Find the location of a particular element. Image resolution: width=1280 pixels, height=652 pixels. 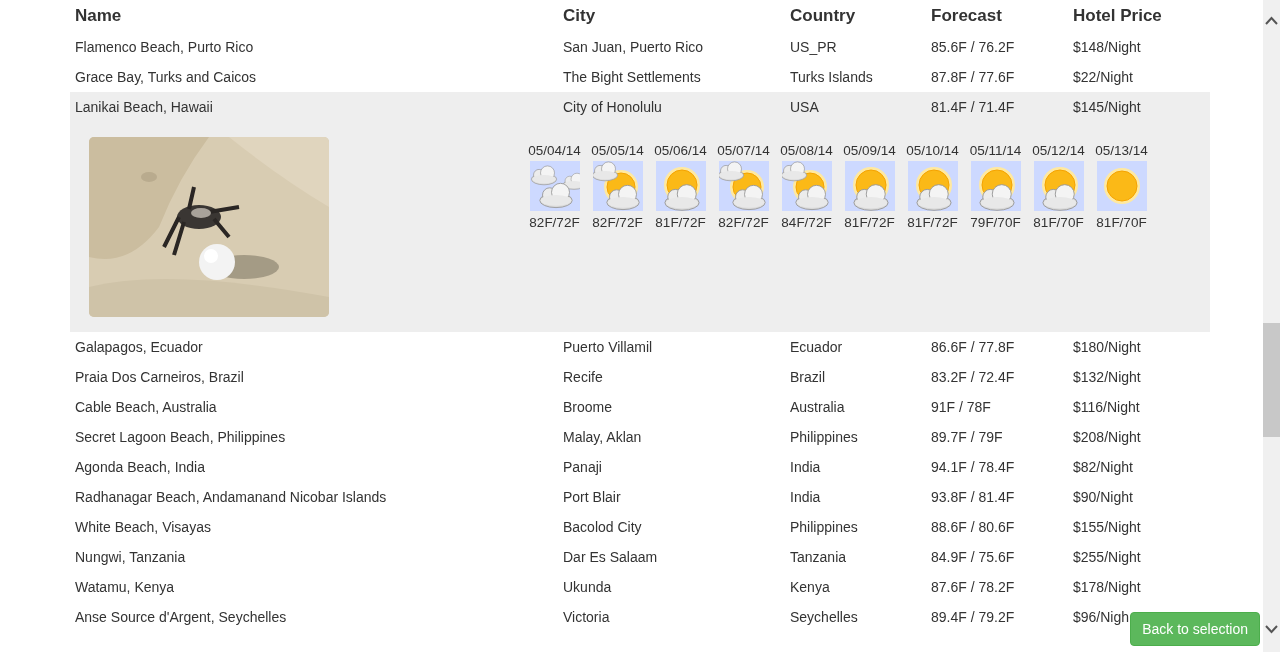

column-header: Name is located at coordinates (314, 16).